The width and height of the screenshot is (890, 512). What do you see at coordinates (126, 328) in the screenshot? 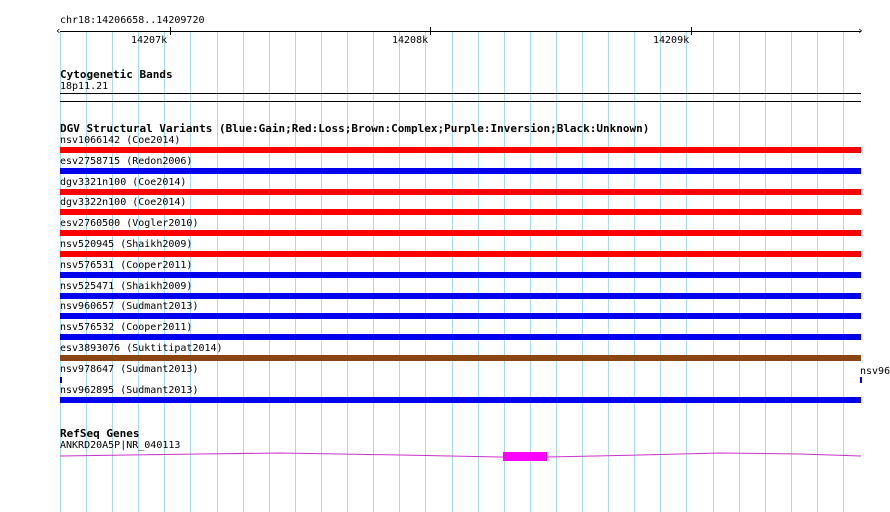
I see `dgv-feature-label: nsv576532 (Cooper2011)` at bounding box center [126, 328].